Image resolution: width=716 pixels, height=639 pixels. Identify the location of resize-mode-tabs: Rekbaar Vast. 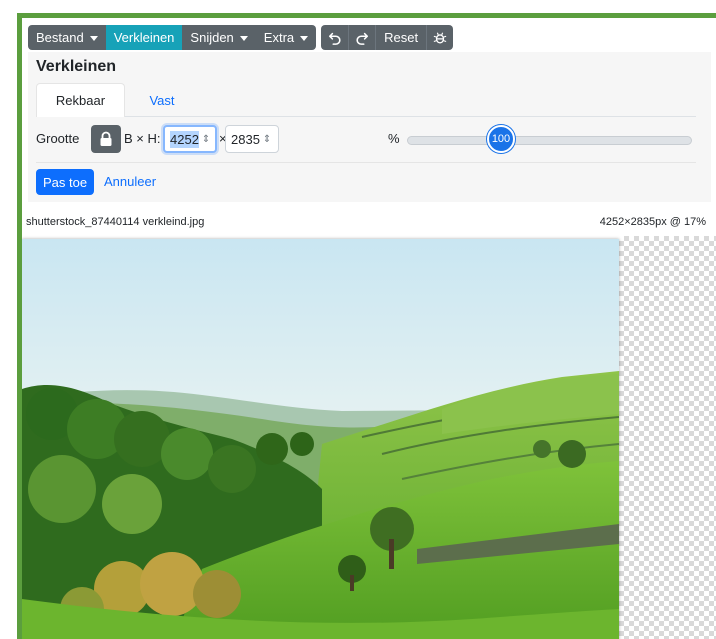
(366, 100).